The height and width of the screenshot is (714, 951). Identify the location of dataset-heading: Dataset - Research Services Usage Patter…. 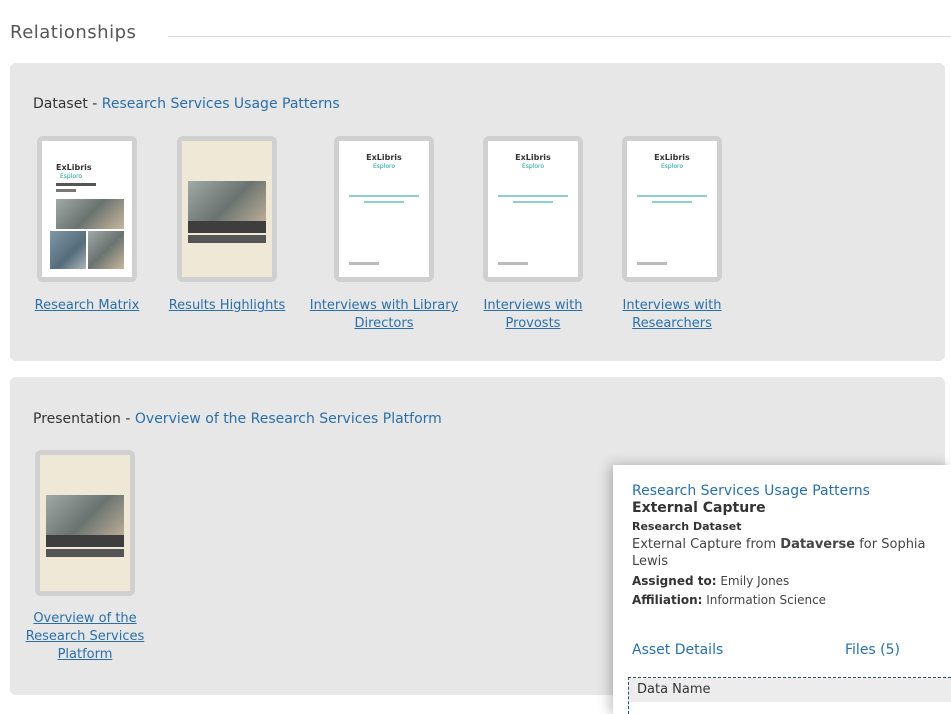
(186, 104).